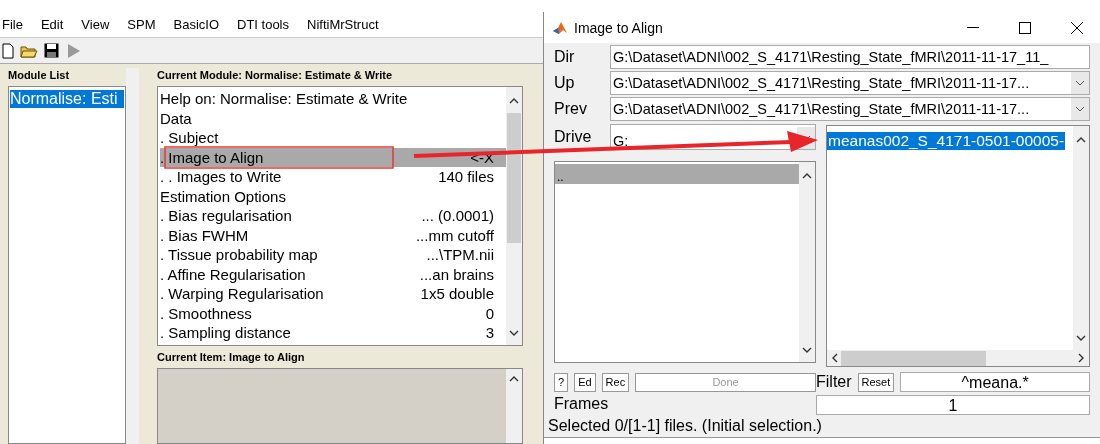 The image size is (1100, 444). Describe the element at coordinates (333, 177) in the screenshot. I see `module-tree-row: . . Images to Write 140 files` at that location.